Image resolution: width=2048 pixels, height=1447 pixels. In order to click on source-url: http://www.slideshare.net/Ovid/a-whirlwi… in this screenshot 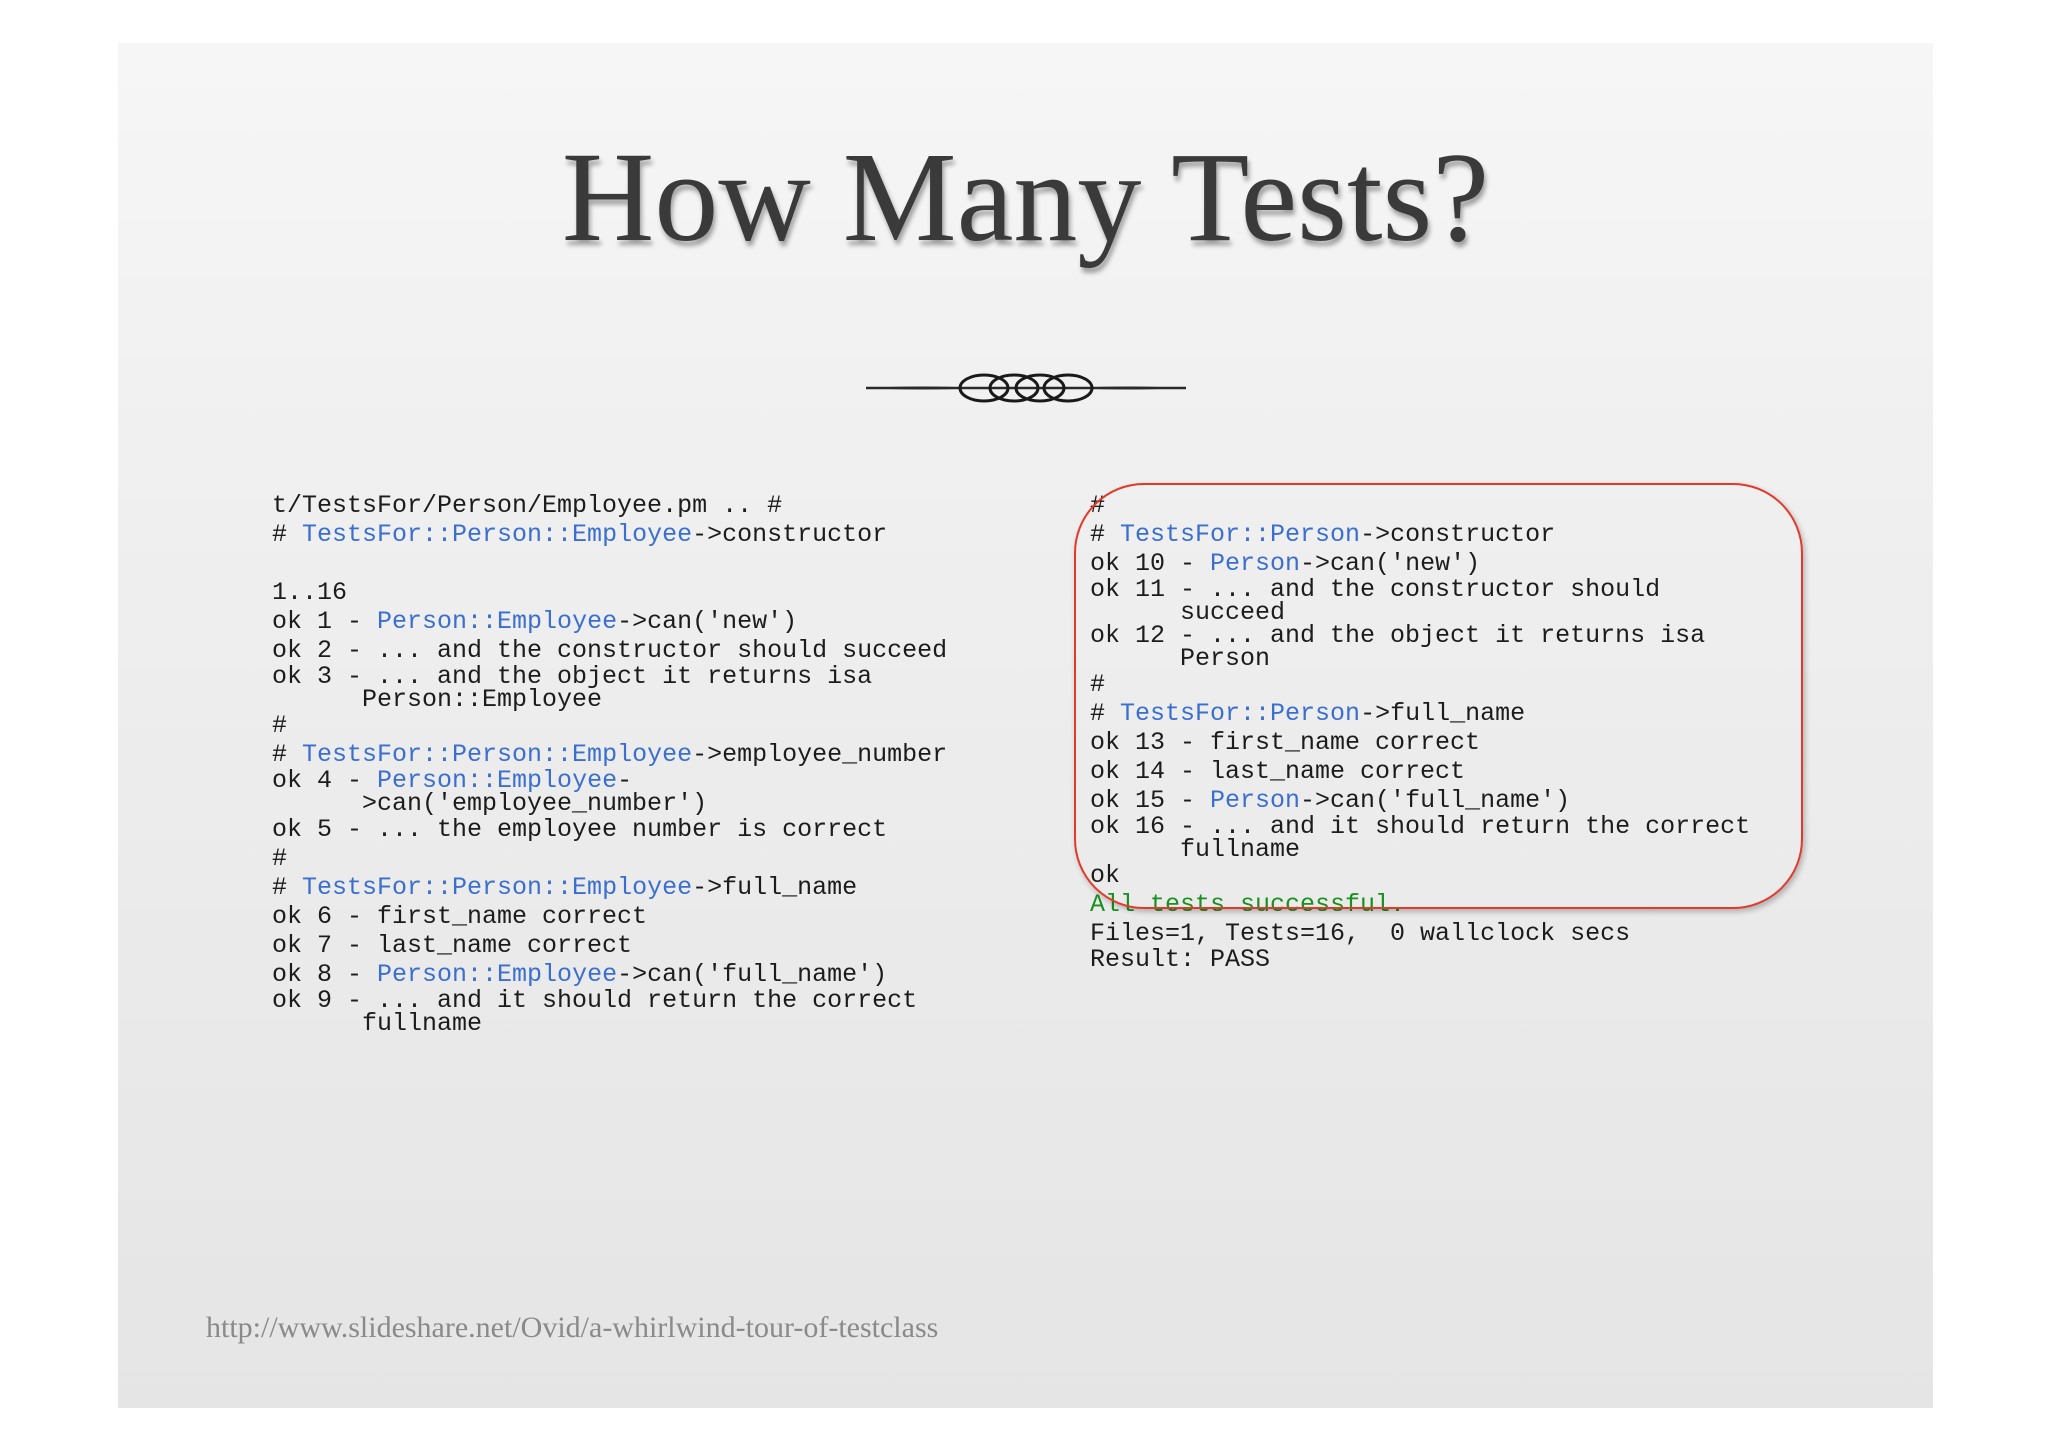, I will do `click(572, 1327)`.